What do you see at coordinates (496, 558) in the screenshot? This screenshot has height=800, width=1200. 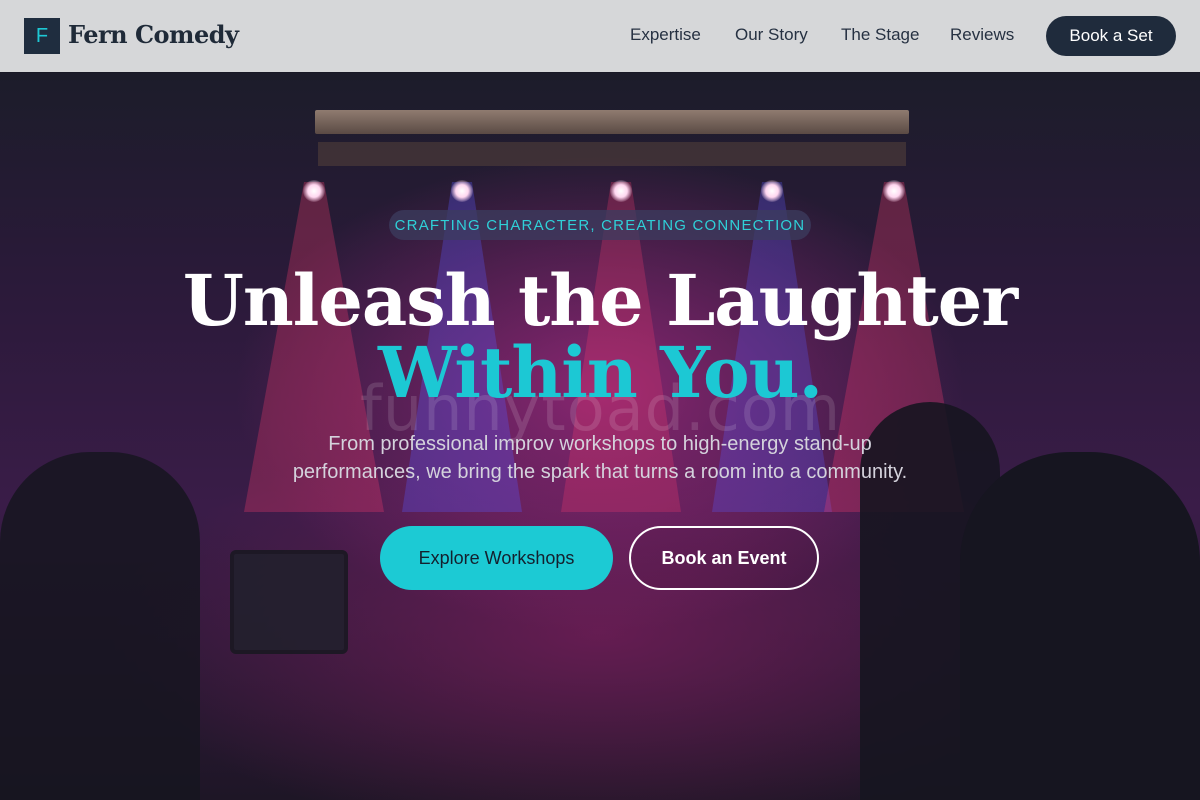 I see `explore-workshops-button: Explore Workshops` at bounding box center [496, 558].